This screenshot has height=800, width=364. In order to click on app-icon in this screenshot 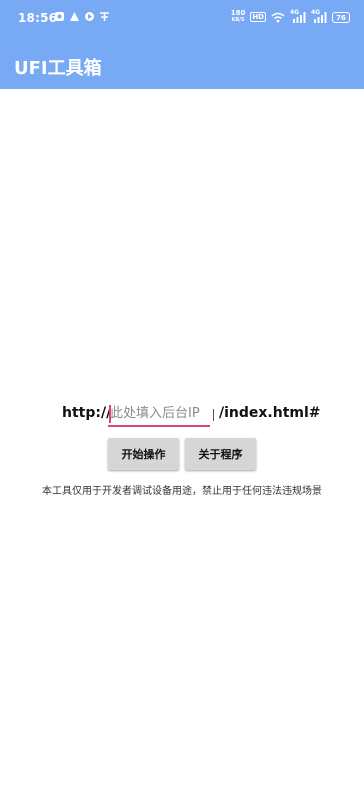, I will do `click(74, 16)`.